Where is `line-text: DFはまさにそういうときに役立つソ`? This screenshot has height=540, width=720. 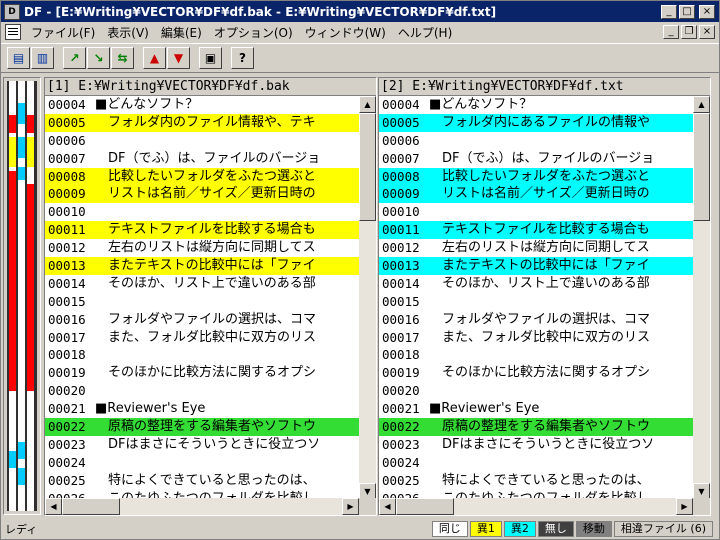 line-text: DFはまさにそういうときに役立つソ is located at coordinates (542, 444).